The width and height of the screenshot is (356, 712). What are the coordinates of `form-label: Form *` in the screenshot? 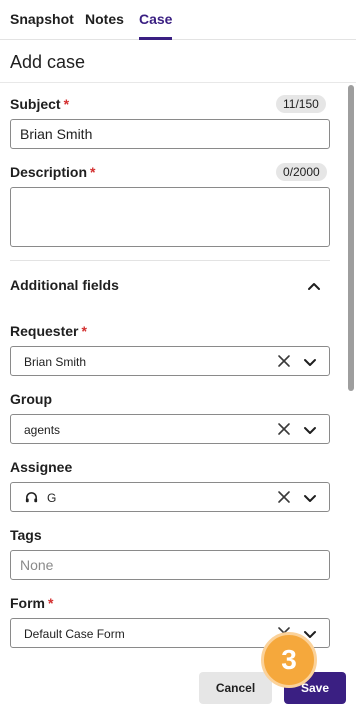 It's located at (32, 603).